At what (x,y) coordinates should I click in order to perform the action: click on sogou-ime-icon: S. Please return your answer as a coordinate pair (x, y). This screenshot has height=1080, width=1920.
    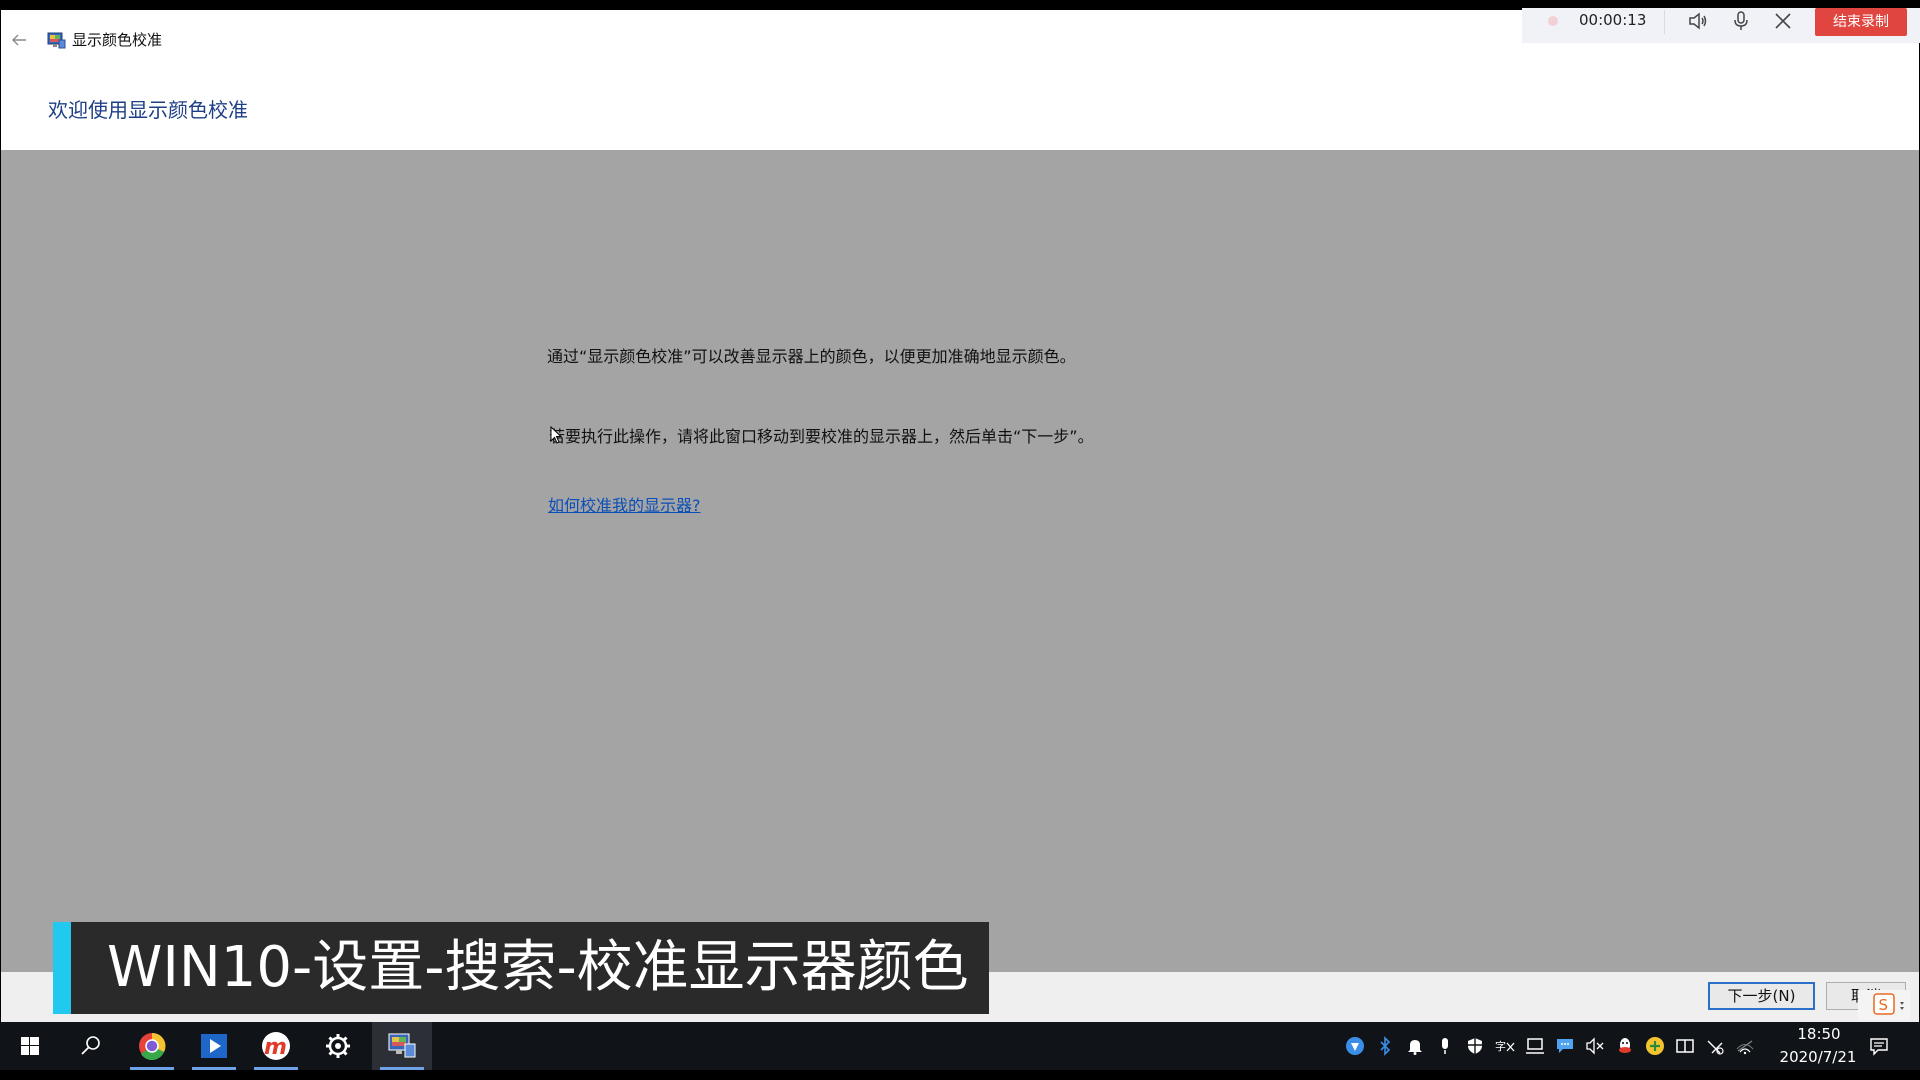
    Looking at the image, I should click on (1884, 1005).